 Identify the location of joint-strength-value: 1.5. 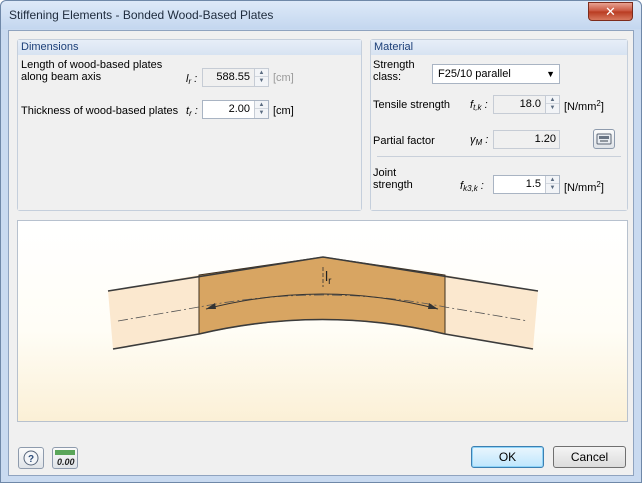
(533, 184).